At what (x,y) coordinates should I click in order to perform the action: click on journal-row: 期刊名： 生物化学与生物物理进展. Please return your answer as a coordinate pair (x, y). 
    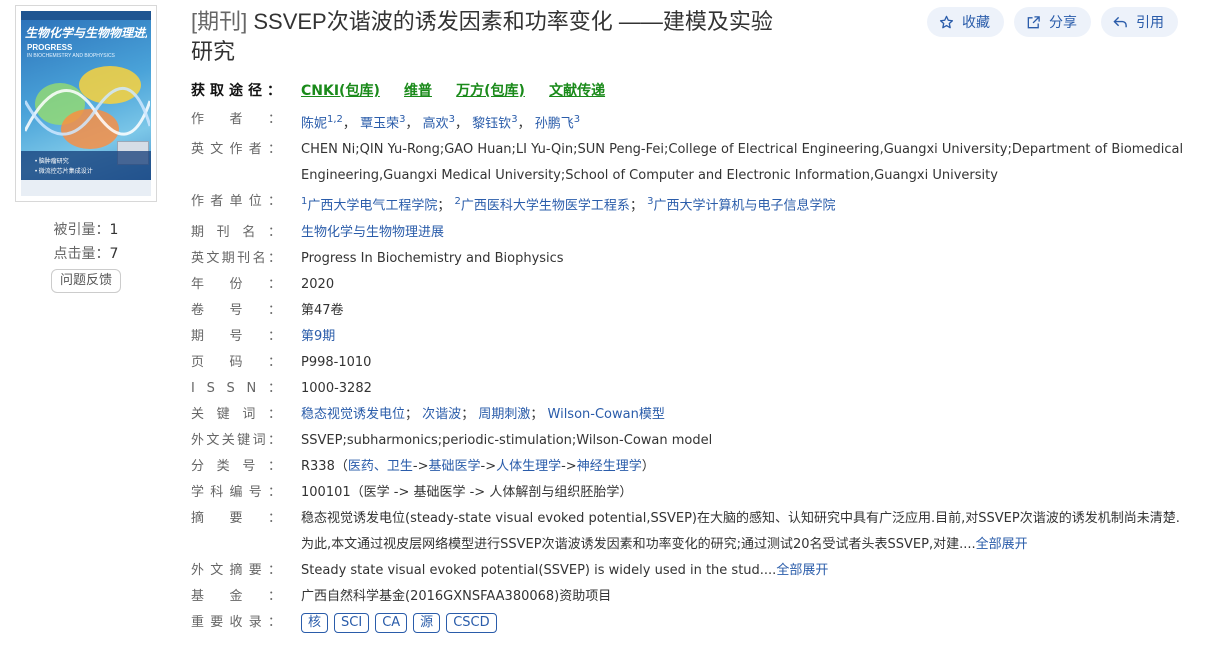
    Looking at the image, I should click on (691, 233).